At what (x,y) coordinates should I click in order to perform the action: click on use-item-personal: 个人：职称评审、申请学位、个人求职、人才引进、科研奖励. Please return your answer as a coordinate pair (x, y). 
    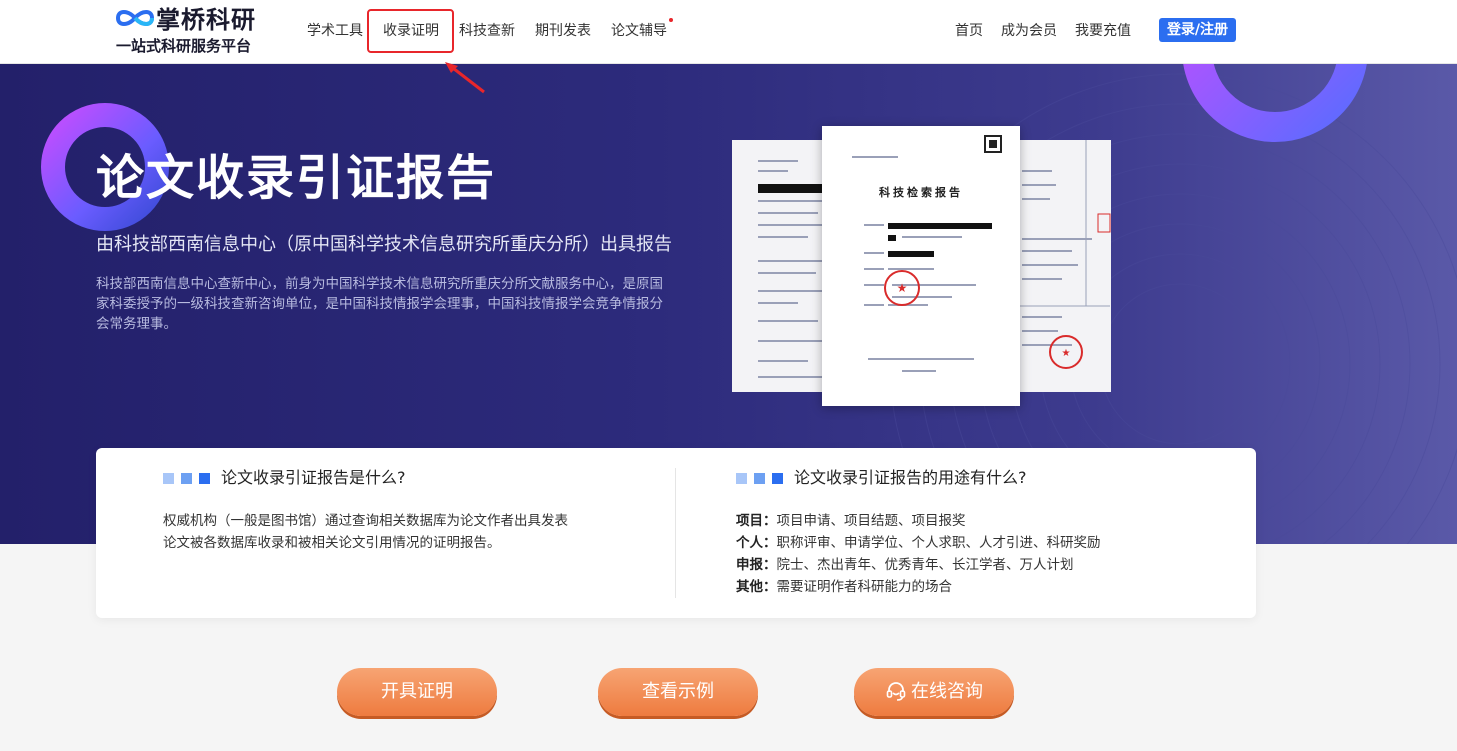
    Looking at the image, I should click on (918, 543).